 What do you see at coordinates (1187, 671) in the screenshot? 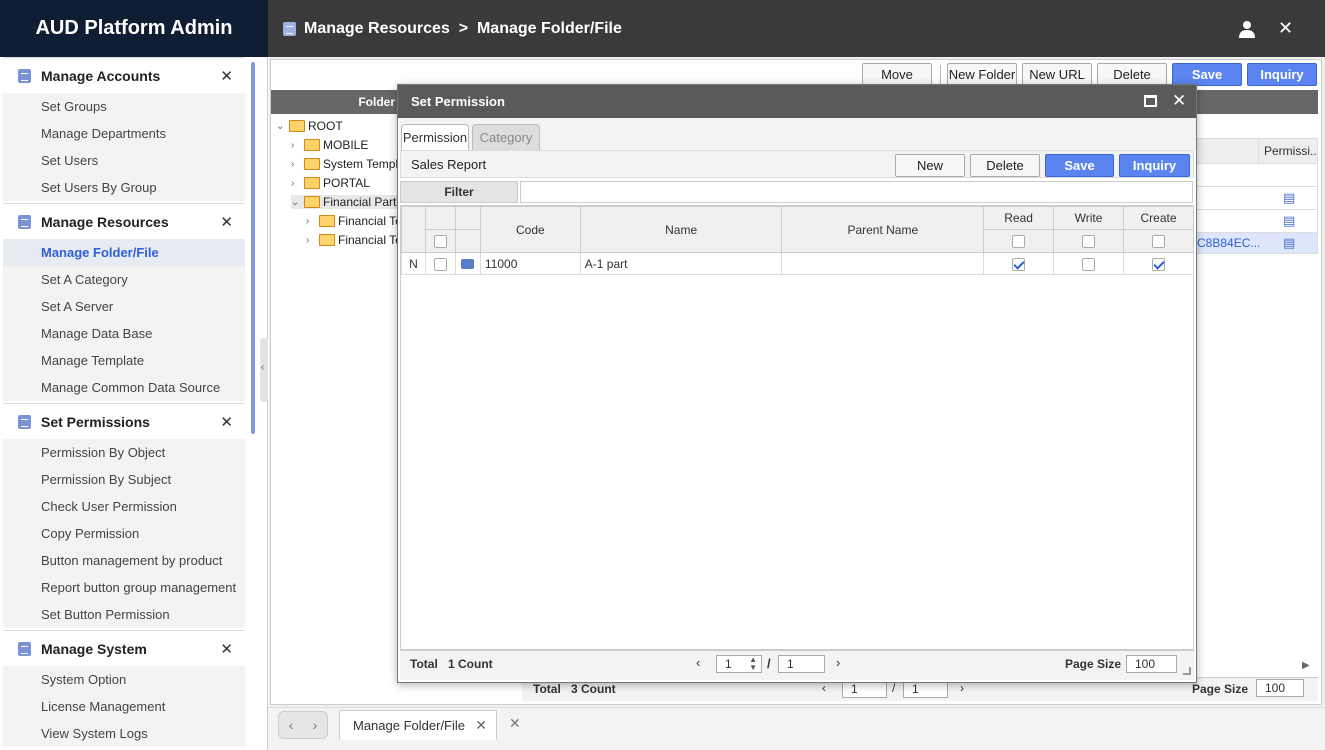
I see `resize-grip-icon` at bounding box center [1187, 671].